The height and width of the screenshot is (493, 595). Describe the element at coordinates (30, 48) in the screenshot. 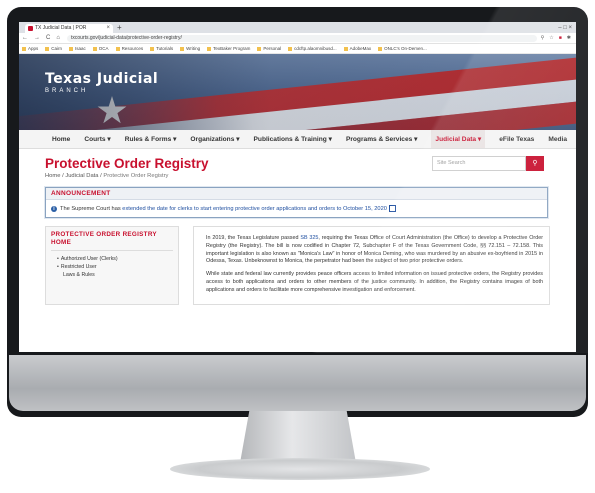

I see `bookmark-item: Apps` at that location.